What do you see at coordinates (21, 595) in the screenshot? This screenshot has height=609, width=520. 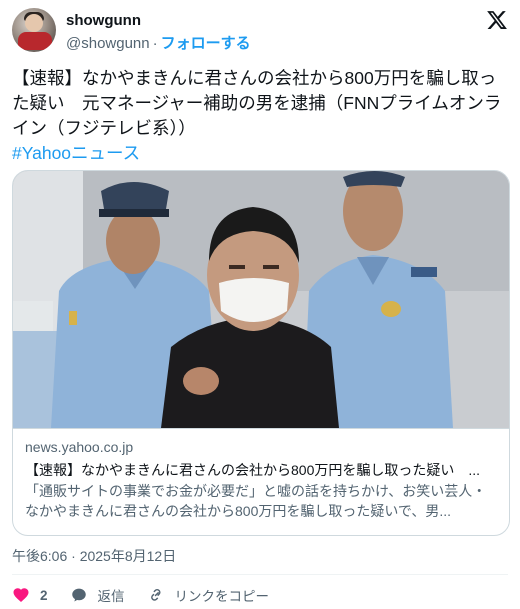 I see `heart-icon` at bounding box center [21, 595].